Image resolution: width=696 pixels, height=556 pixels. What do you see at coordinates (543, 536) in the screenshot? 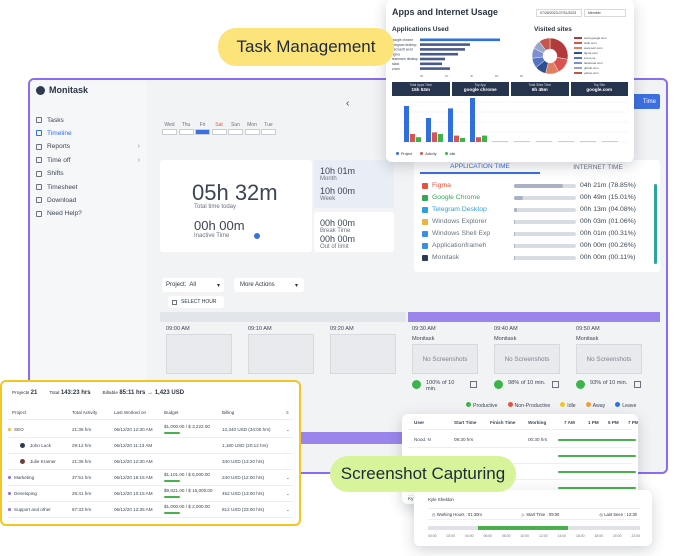
I see `tick-label: 12:00` at bounding box center [543, 536].